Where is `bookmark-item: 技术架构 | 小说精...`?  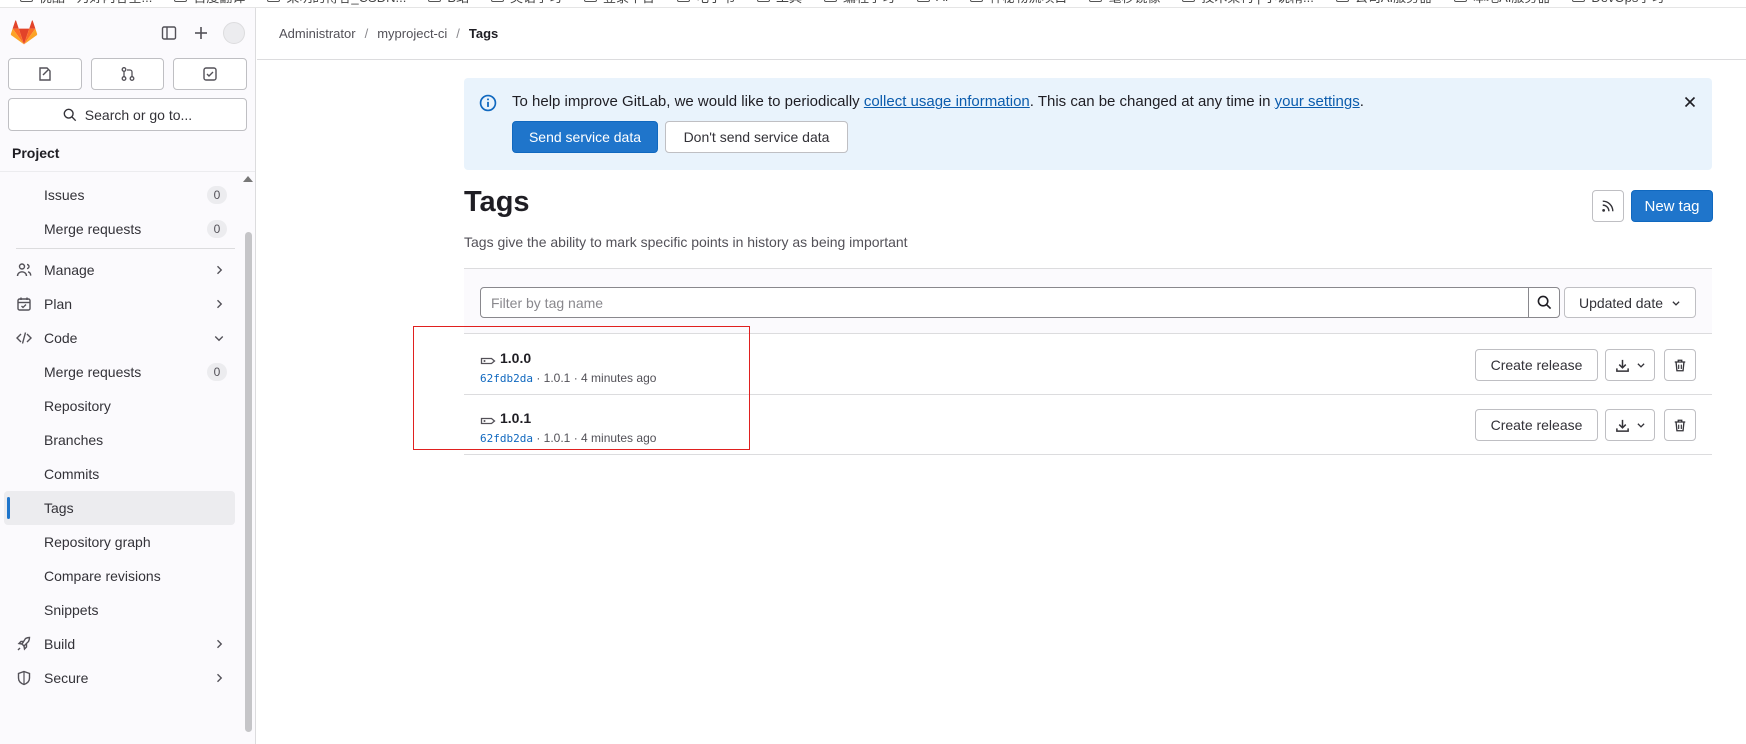
bookmark-item: 技术架构 | 小说精... is located at coordinates (1248, 3).